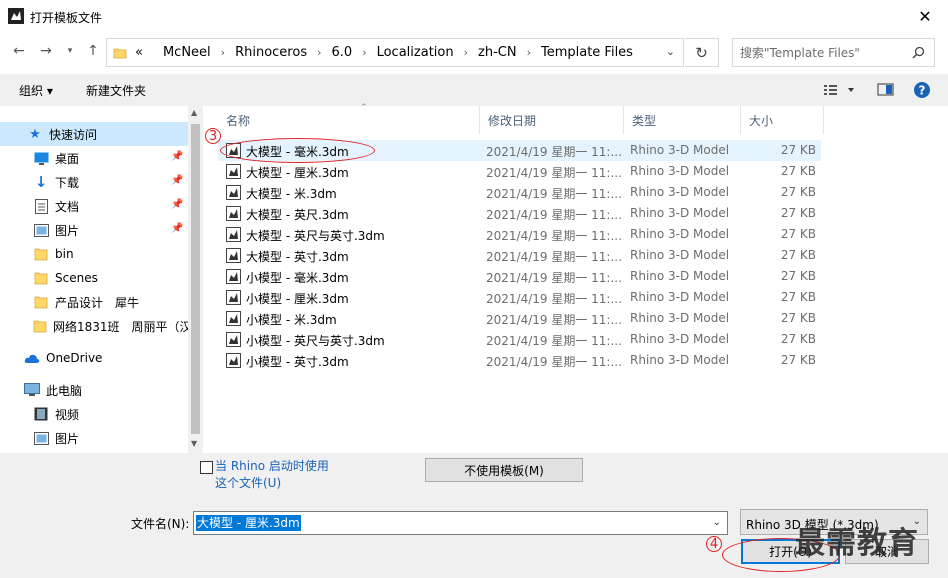 The image size is (948, 578). Describe the element at coordinates (497, 52) in the screenshot. I see `breadcrumb-zh-cn: zh-CN` at that location.